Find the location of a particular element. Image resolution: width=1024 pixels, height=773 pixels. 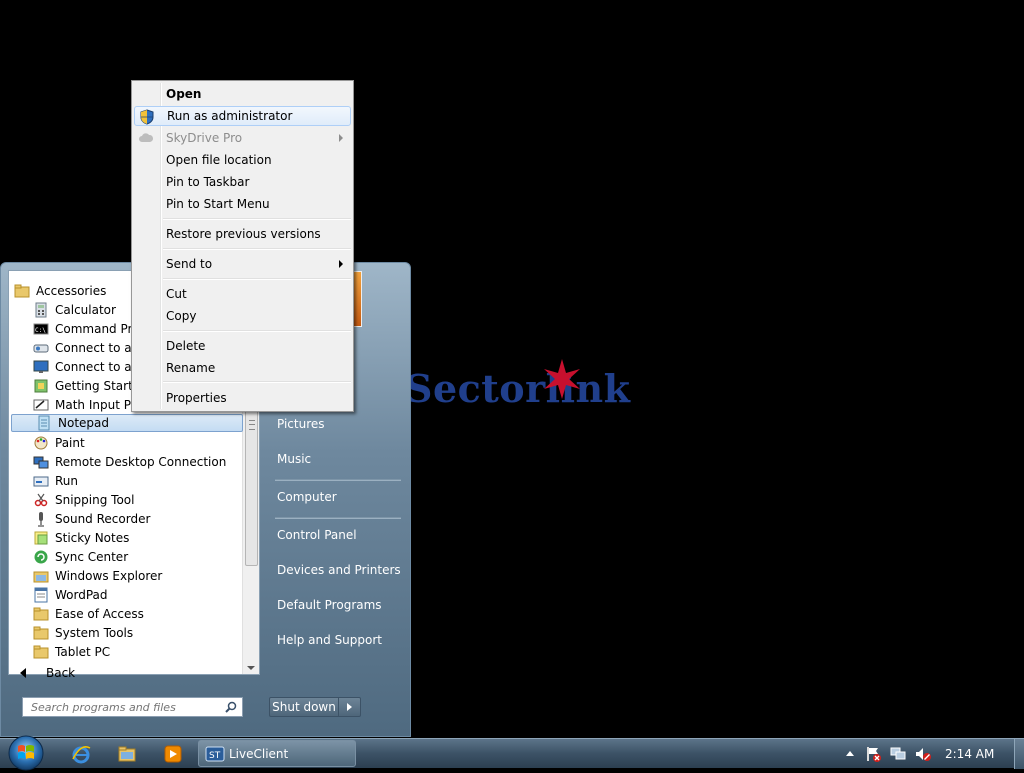

context-item-run-as-administrator: Run as administrator is located at coordinates (242, 116).